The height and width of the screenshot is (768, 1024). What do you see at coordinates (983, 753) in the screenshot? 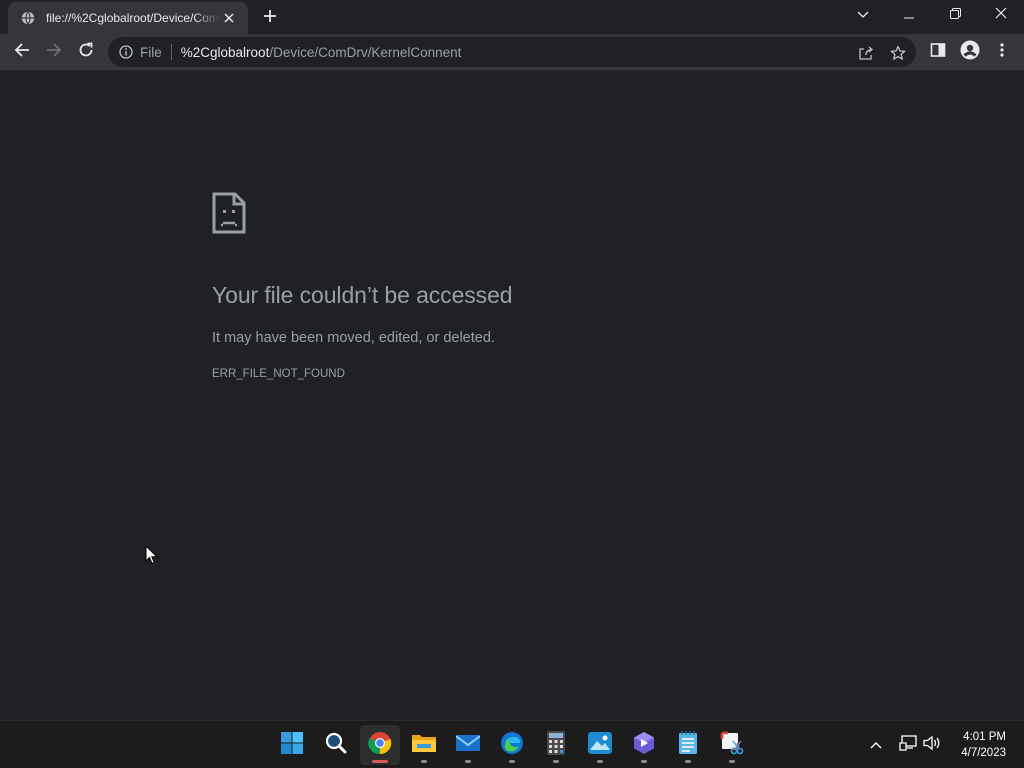
I see `clock-date: 4/7/2023` at bounding box center [983, 753].